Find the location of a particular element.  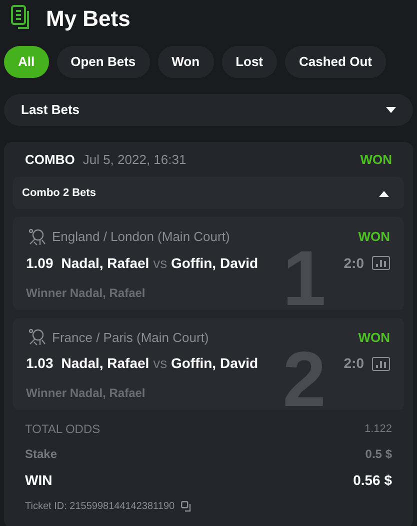

filter-tab: Open Bets is located at coordinates (103, 62).